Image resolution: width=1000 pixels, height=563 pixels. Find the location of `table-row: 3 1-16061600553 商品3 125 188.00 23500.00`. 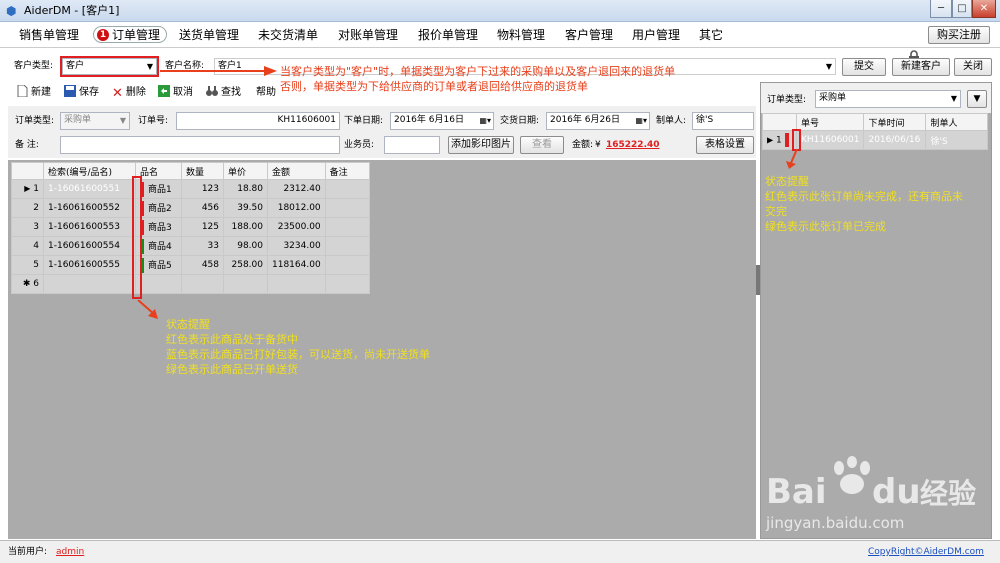

table-row: 3 1-16061600553 商品3 125 188.00 23500.00 is located at coordinates (190, 227).